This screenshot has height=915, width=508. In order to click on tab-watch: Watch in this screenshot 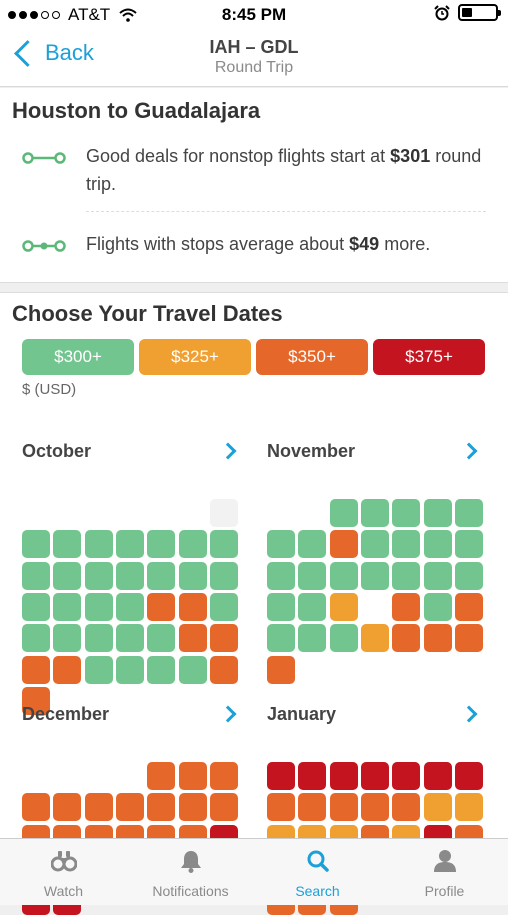, I will do `click(63, 872)`.